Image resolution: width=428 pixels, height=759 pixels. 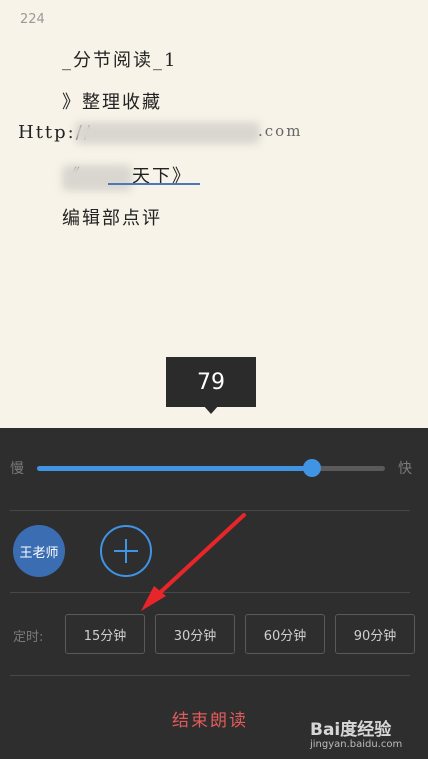 I want to click on baidu-jingyan-watermark: Bai度经验 jingyan.baidu.com, so click(x=360, y=735).